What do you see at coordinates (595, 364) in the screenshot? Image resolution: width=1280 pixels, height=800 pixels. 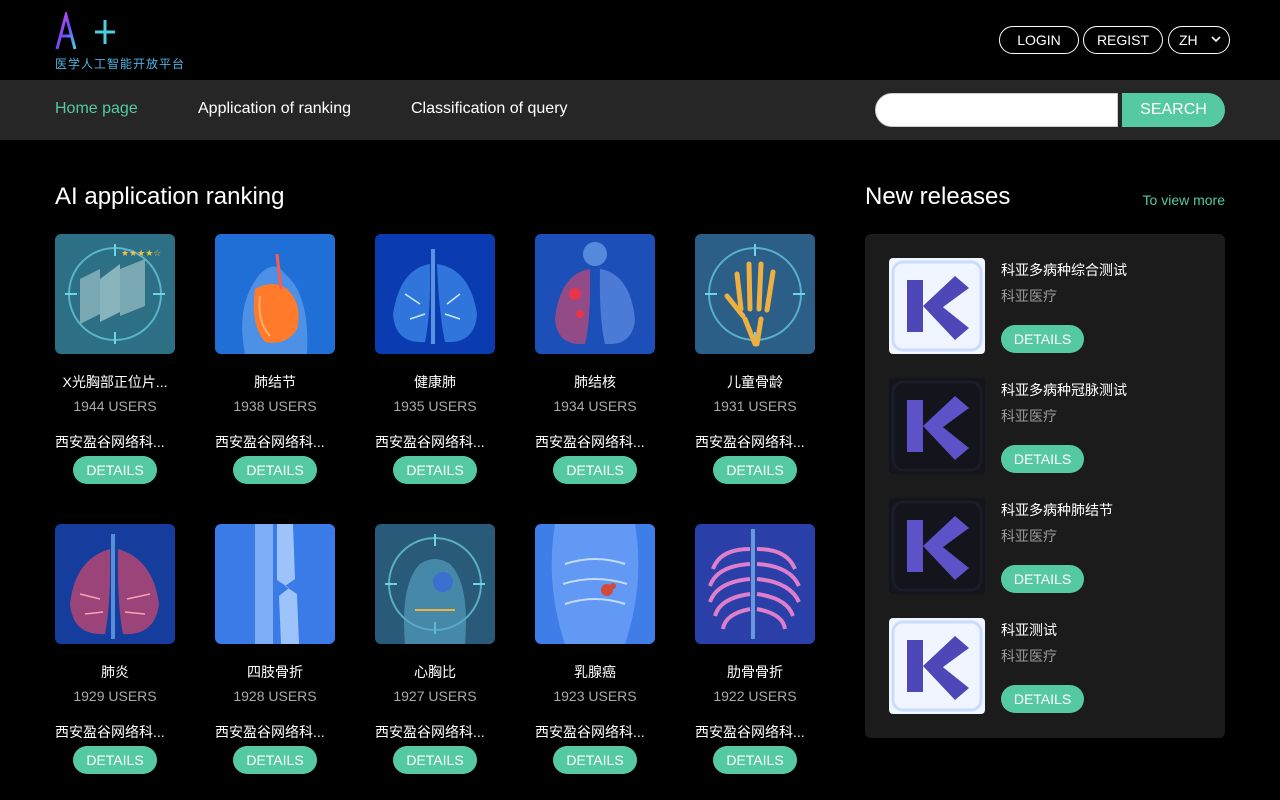 I see `app-card: 肺结核 1934 USERS 西安盈谷网络科... DETAILS` at bounding box center [595, 364].